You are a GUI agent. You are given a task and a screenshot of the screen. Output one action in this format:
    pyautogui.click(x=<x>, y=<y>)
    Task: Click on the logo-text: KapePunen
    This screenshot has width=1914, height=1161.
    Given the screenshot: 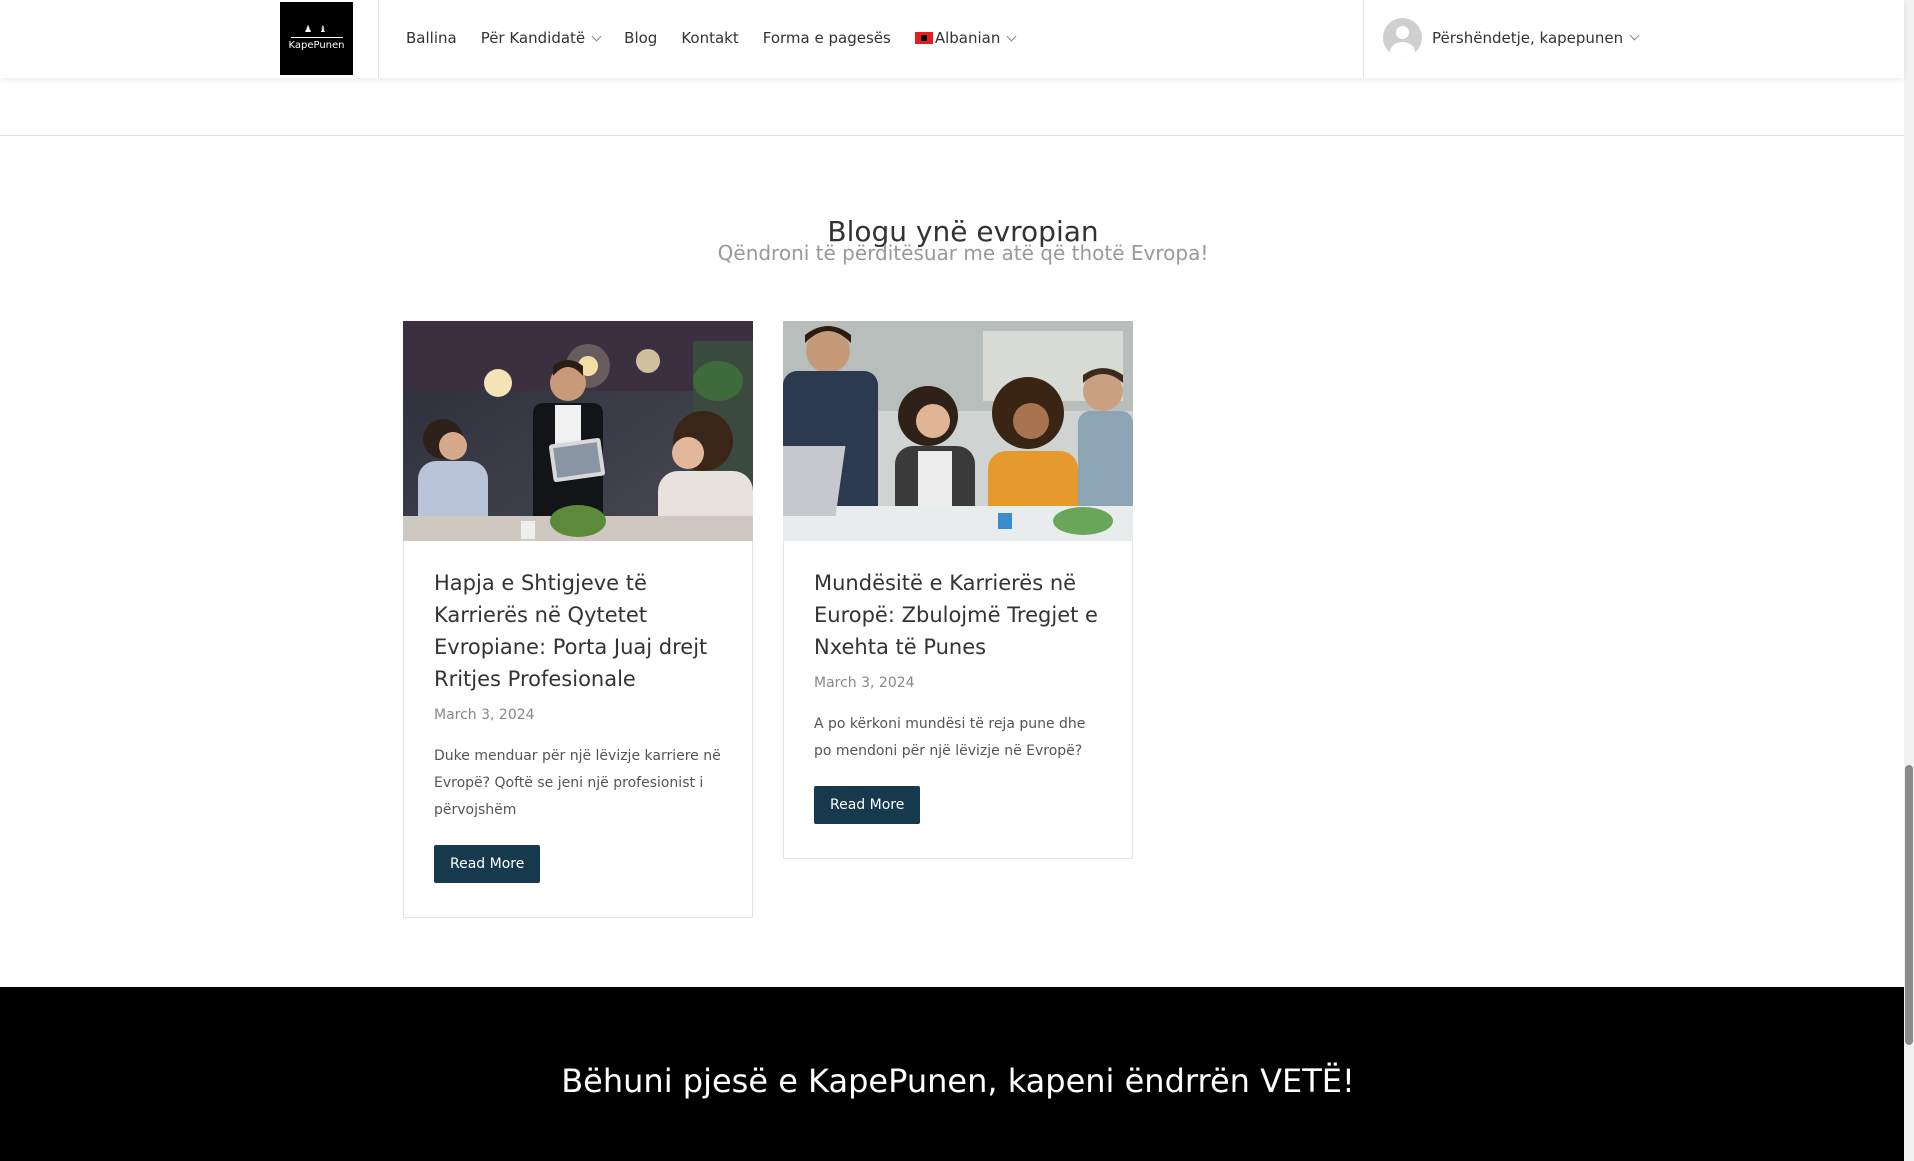 What is the action you would take?
    pyautogui.click(x=316, y=45)
    